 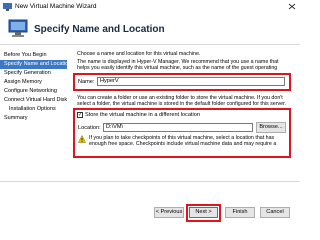 What do you see at coordinates (18, 28) in the screenshot?
I see `virtual-machine-icon` at bounding box center [18, 28].